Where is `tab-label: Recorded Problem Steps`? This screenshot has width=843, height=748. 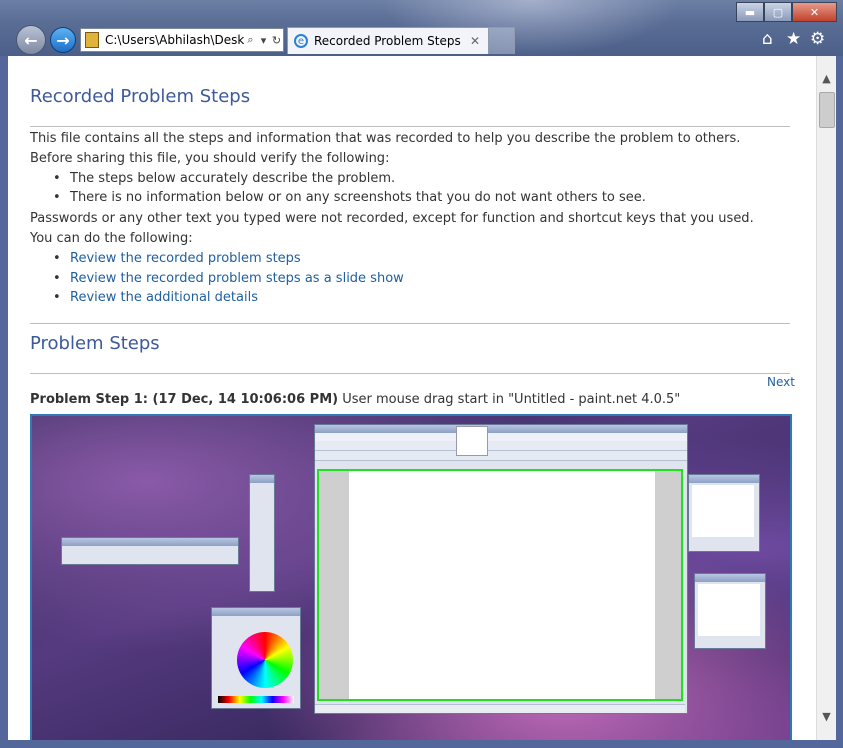
tab-label: Recorded Problem Steps is located at coordinates (387, 41).